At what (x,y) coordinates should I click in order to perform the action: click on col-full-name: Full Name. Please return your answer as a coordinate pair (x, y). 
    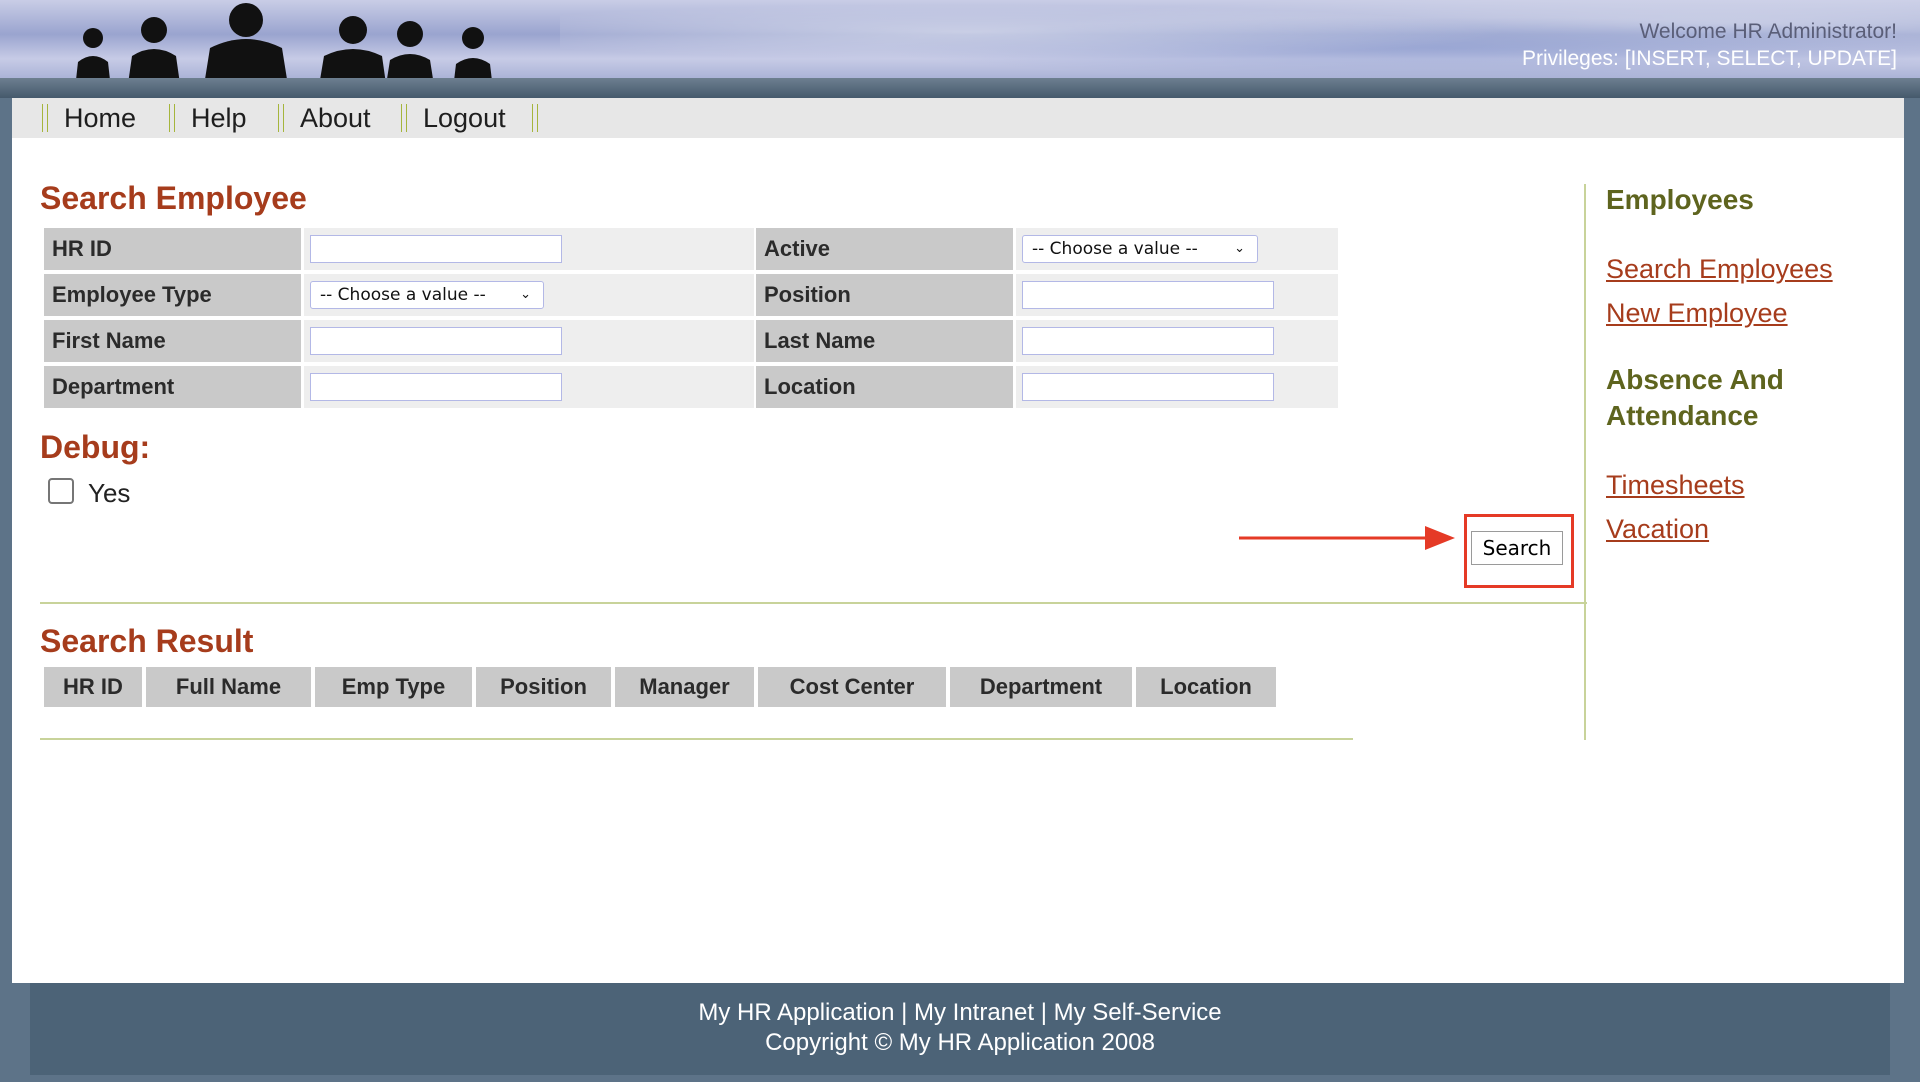
    Looking at the image, I should click on (228, 687).